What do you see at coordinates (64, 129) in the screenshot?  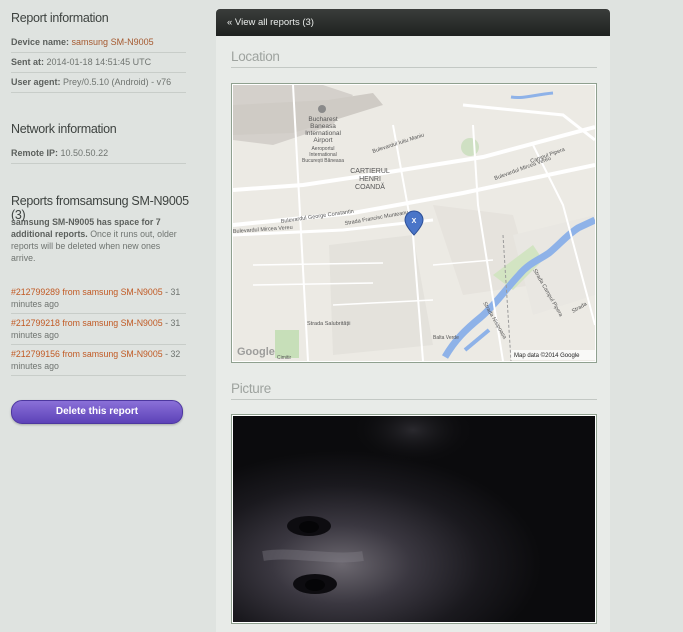 I see `network-info-heading: Network information` at bounding box center [64, 129].